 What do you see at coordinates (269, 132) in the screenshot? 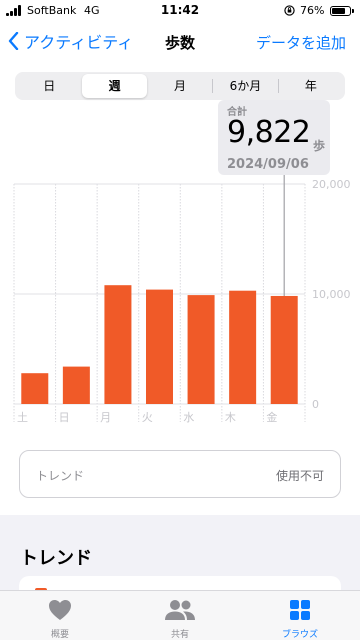
I see `tooltip-value: 9,822` at bounding box center [269, 132].